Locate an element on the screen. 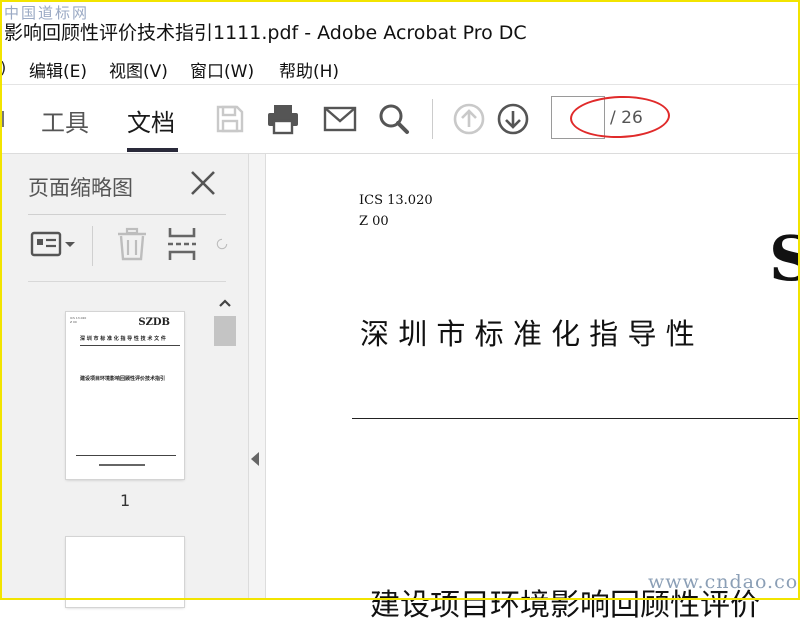 The image size is (800, 624). trash-icon is located at coordinates (132, 244).